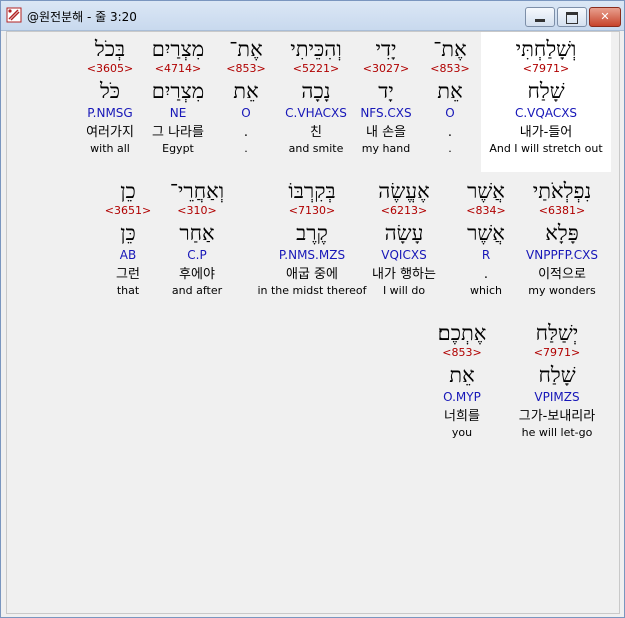  Describe the element at coordinates (82, 17) in the screenshot. I see `window-title: @원전분해 - 줄 3:20` at that location.